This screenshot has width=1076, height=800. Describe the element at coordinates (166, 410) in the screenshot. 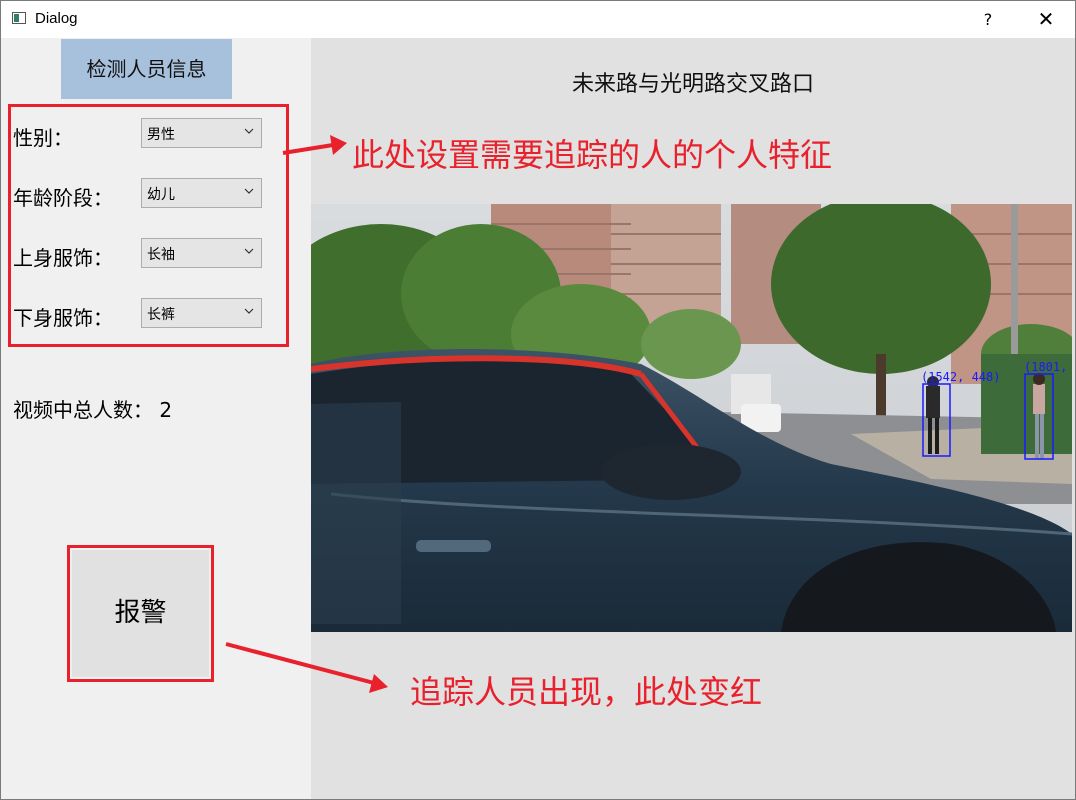

I see `total-people-count: 2` at that location.